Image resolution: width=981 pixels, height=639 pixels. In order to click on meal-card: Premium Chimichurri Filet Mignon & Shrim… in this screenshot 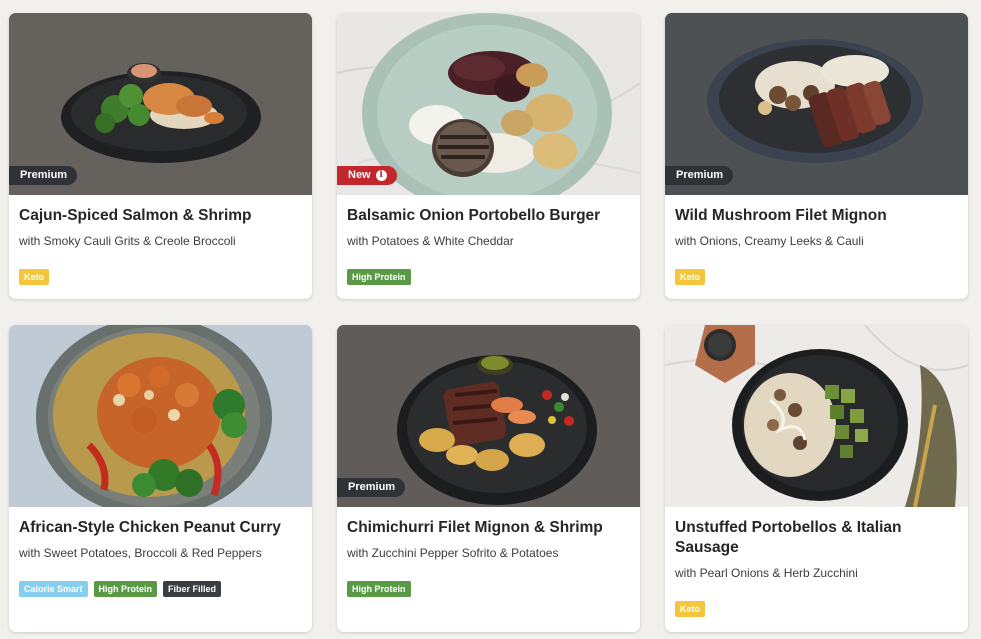, I will do `click(488, 478)`.